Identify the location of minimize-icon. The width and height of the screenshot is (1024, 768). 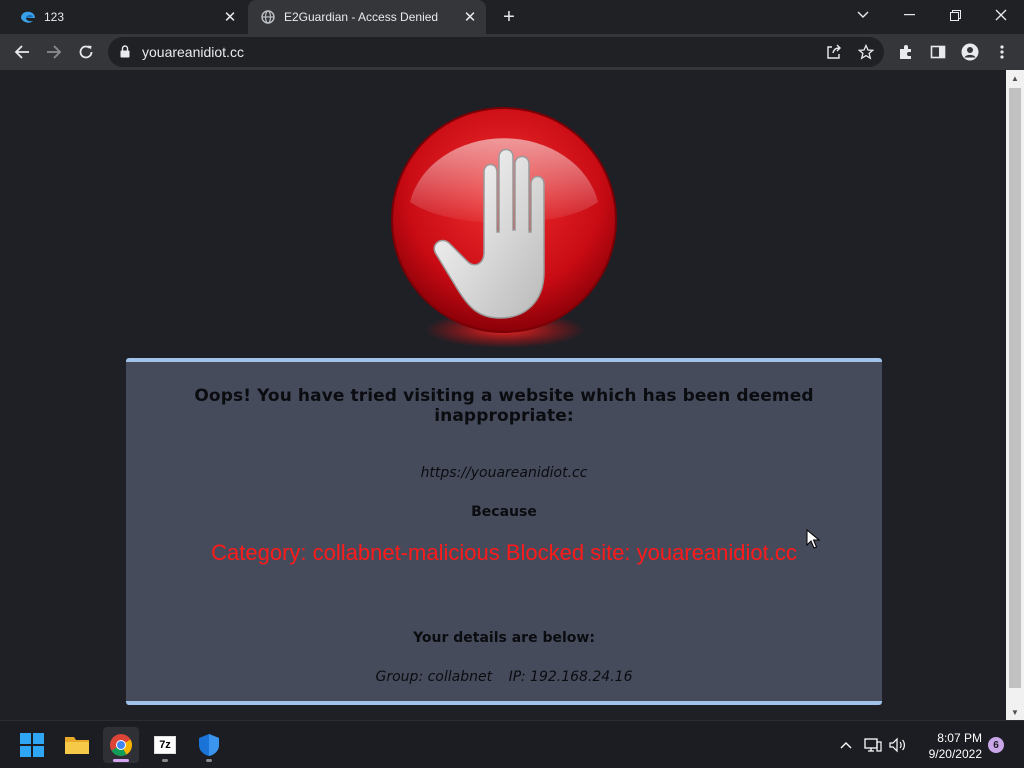
(909, 15).